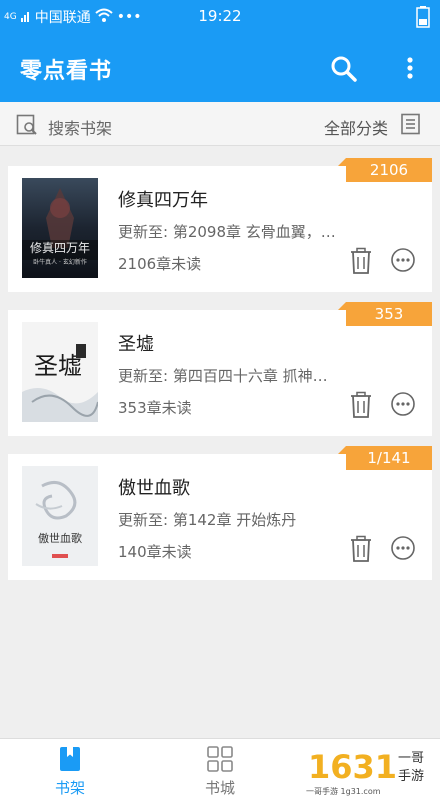 Image resolution: width=440 pixels, height=800 pixels. Describe the element at coordinates (155, 552) in the screenshot. I see `book-unread: 140章未读` at that location.